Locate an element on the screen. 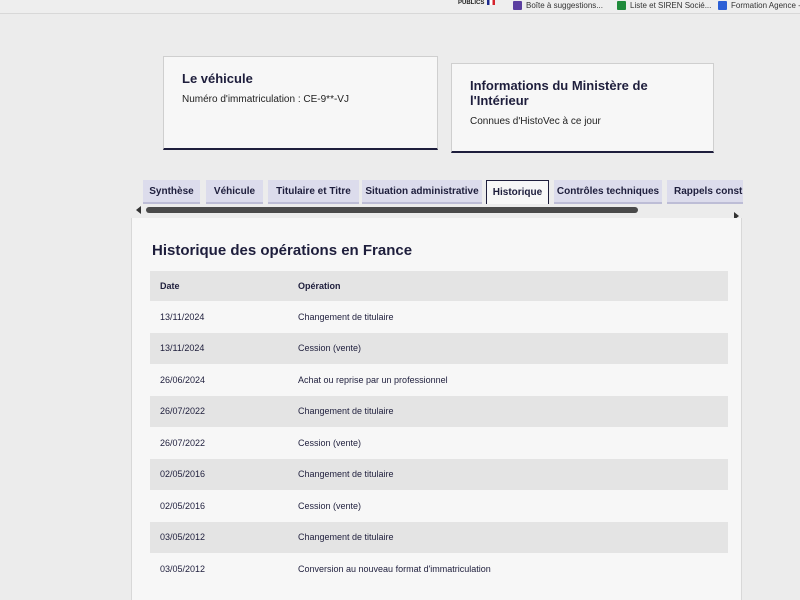 This screenshot has width=800, height=600. table-row: 26/07/2022 Changement de titulaire is located at coordinates (439, 411).